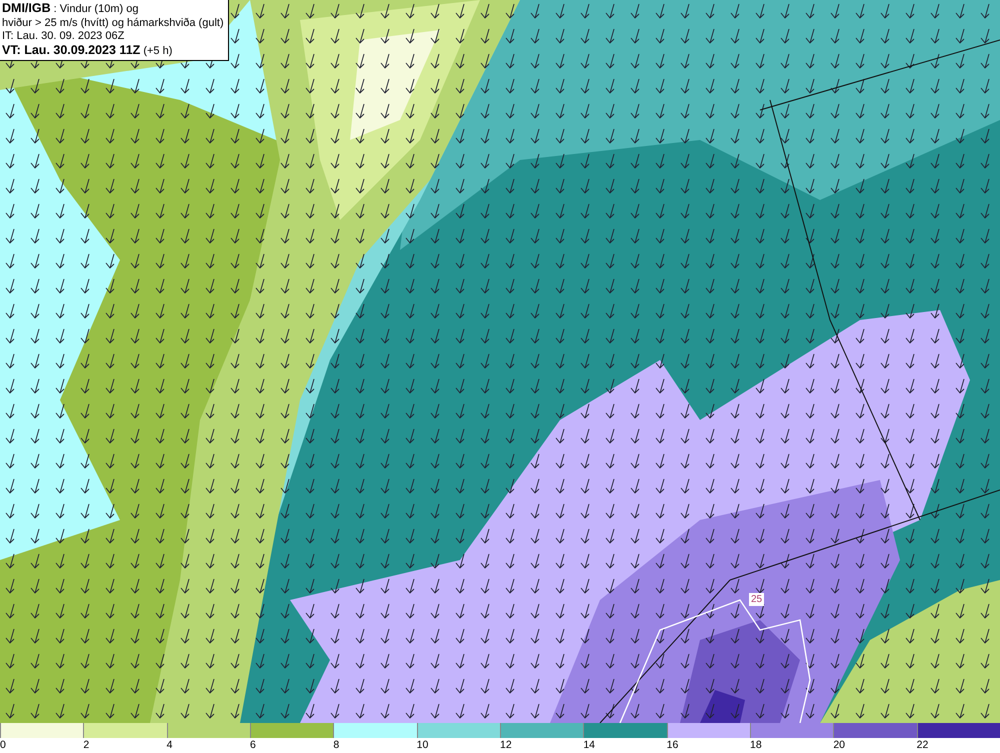 The width and height of the screenshot is (1000, 753). I want to click on legend-label: 0, so click(3, 745).